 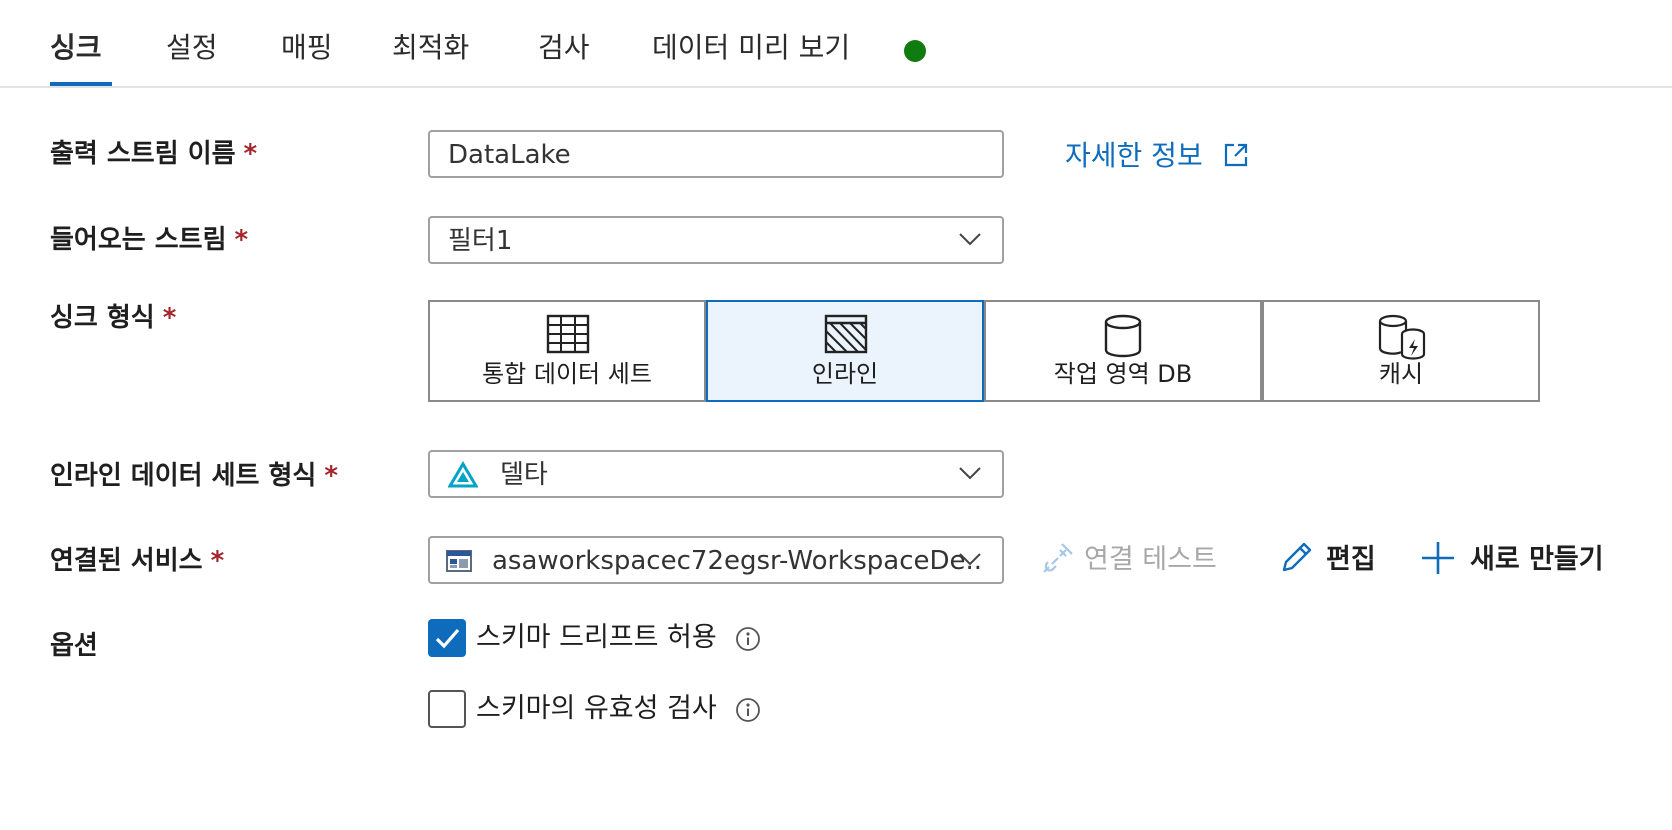 I want to click on sink-type-option-workspace-db: 작업 영역 DB, so click(x=1123, y=351).